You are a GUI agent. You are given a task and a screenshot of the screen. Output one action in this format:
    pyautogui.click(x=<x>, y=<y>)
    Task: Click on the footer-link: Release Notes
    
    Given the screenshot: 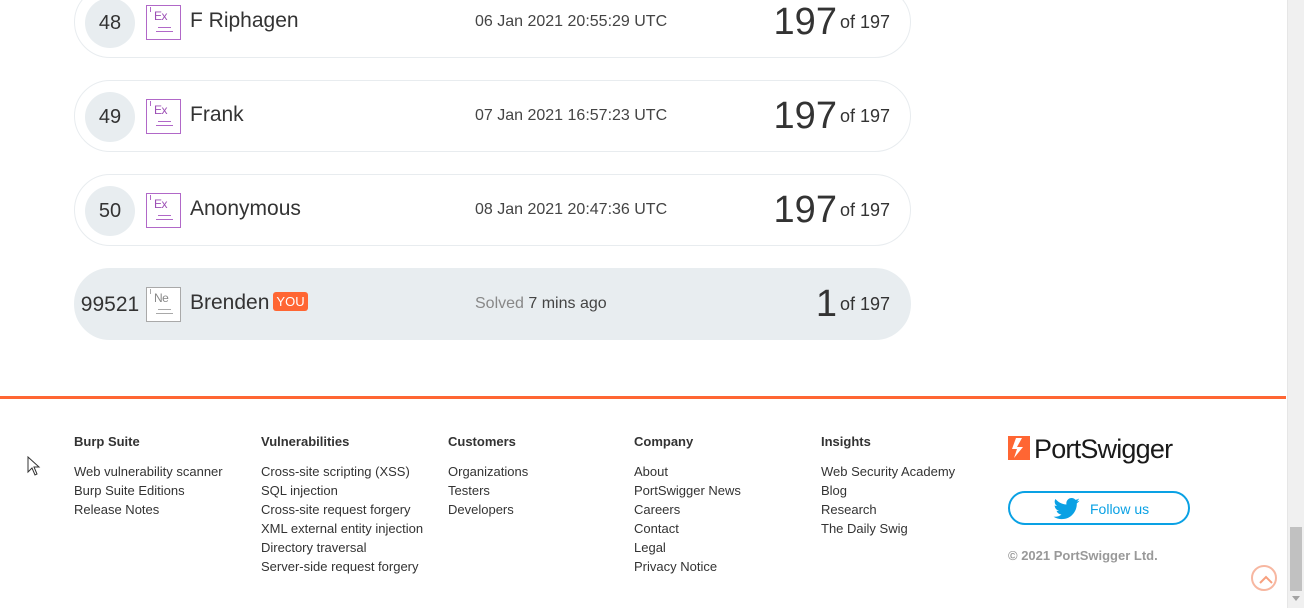 What is the action you would take?
    pyautogui.click(x=148, y=509)
    